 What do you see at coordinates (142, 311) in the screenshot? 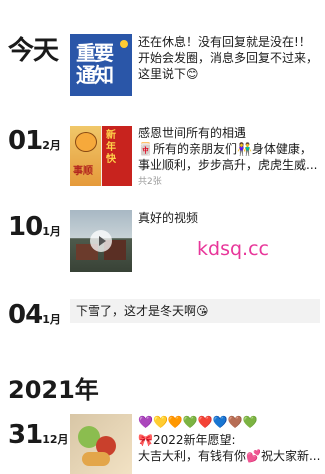
I see `post-text-jan04: 下雪了，这才是冬天啊😘` at bounding box center [142, 311].